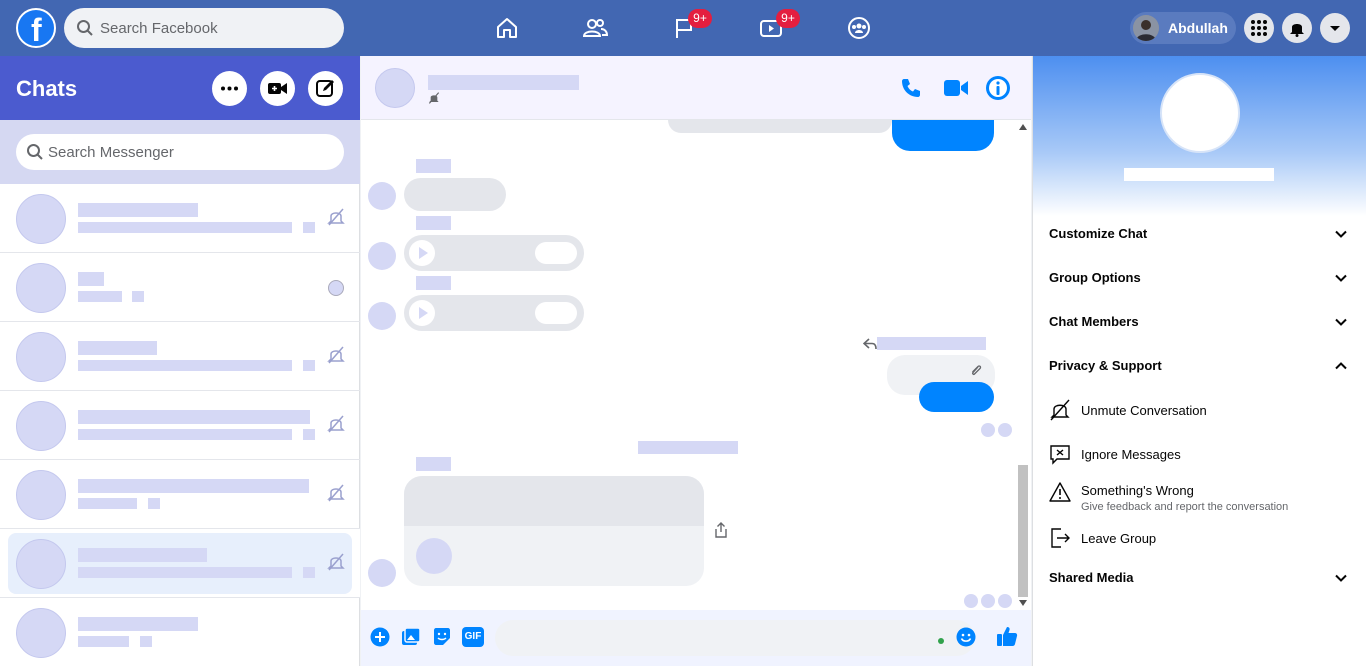 This screenshot has width=1366, height=666. Describe the element at coordinates (1199, 455) in the screenshot. I see `ignore-messages-item: Ignore Messages` at that location.